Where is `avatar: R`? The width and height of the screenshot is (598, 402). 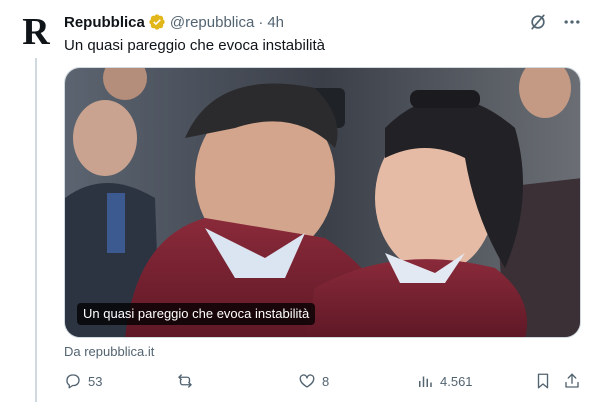 avatar: R is located at coordinates (36, 32).